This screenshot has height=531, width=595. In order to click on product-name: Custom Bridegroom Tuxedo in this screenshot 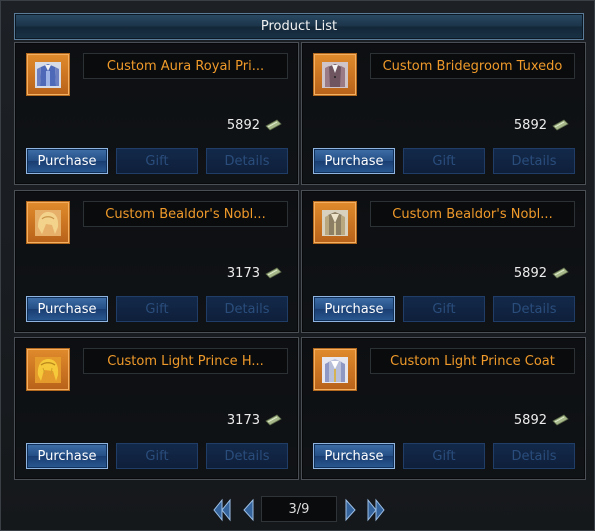, I will do `click(472, 66)`.